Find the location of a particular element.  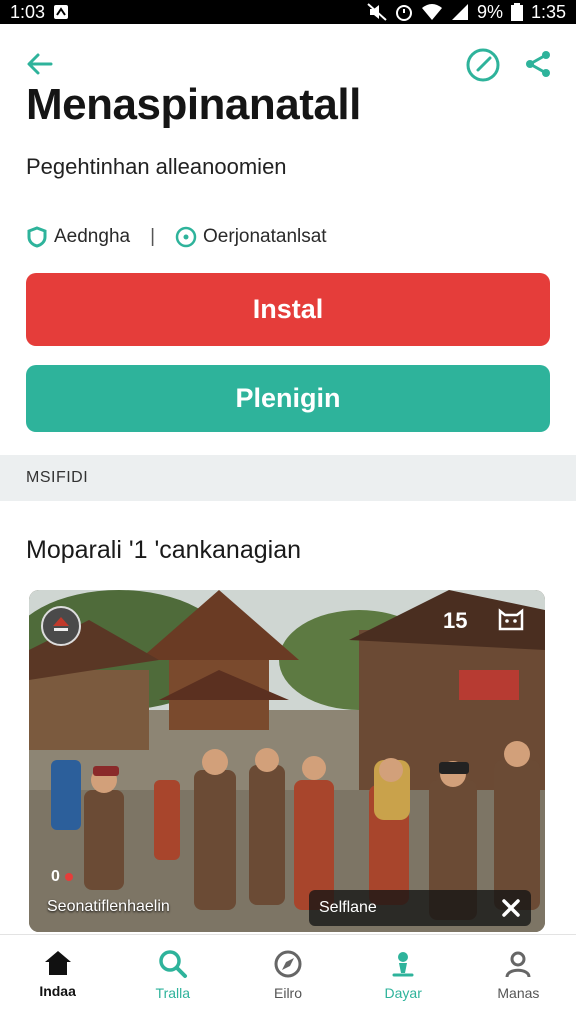

nav-item-search: Tralla is located at coordinates (172, 979).